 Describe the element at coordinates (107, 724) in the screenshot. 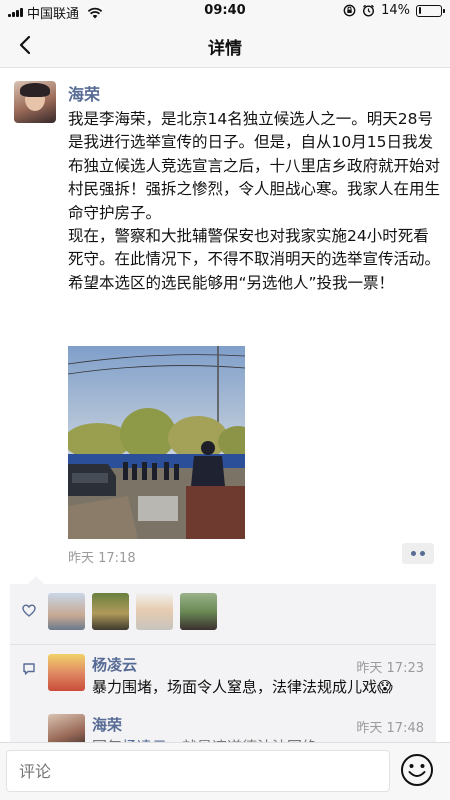

I see `commenter-name: 海荣` at that location.